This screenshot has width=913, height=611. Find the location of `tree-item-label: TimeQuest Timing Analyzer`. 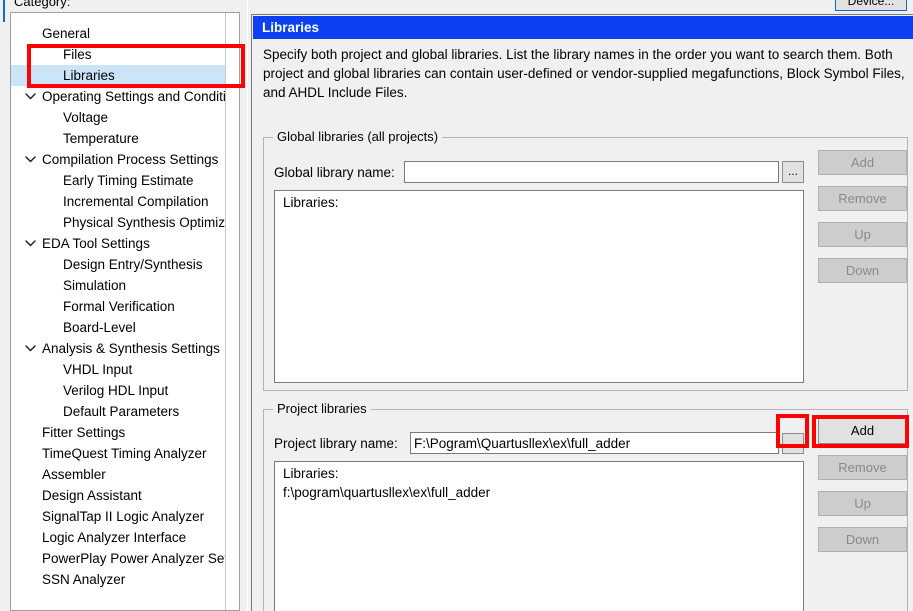

tree-item-label: TimeQuest Timing Analyzer is located at coordinates (124, 453).